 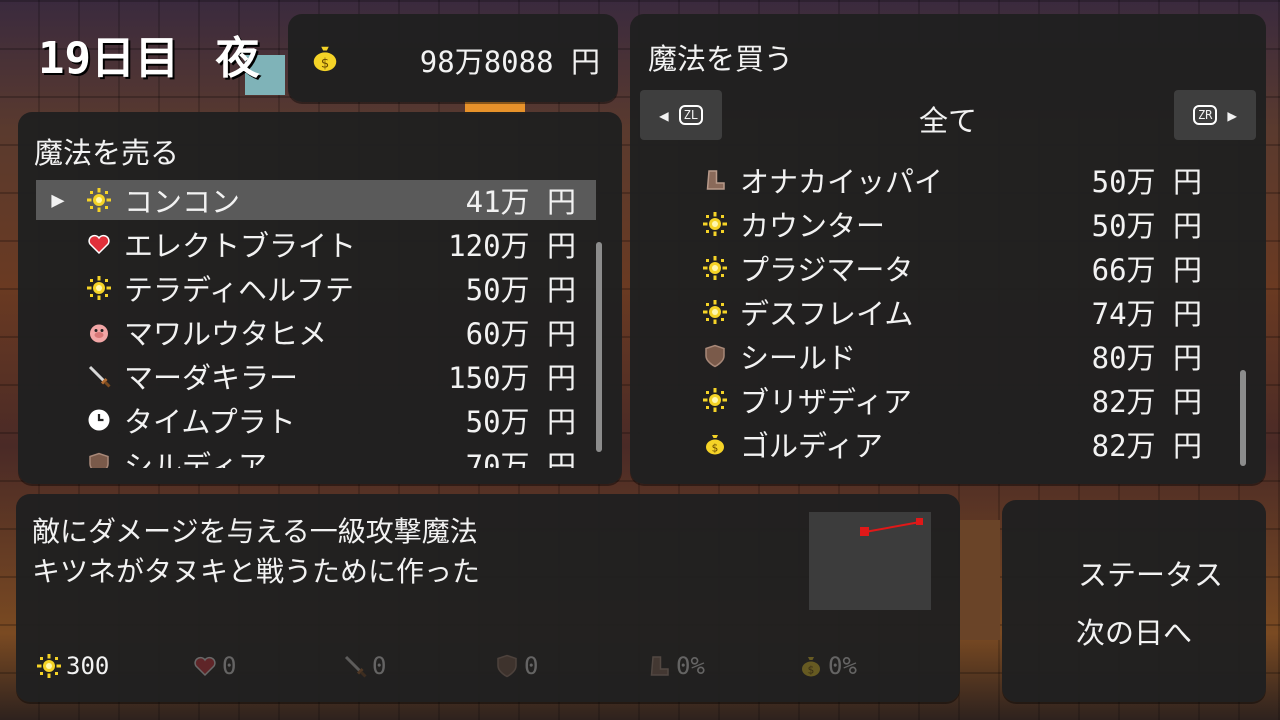 I want to click on time-of-day: 夜, so click(x=237, y=58).